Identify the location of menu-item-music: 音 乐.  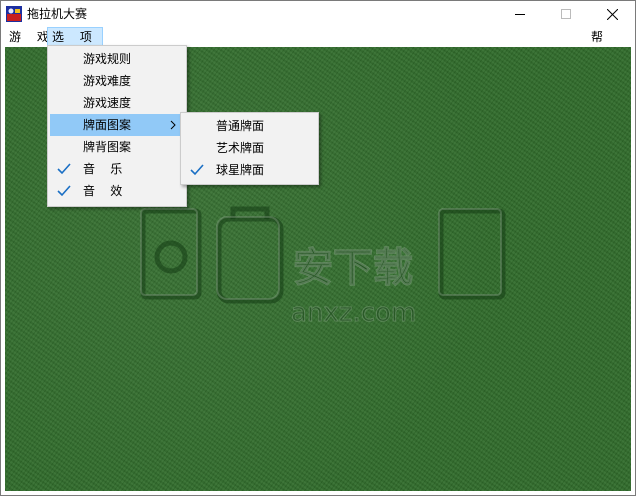
(116, 169).